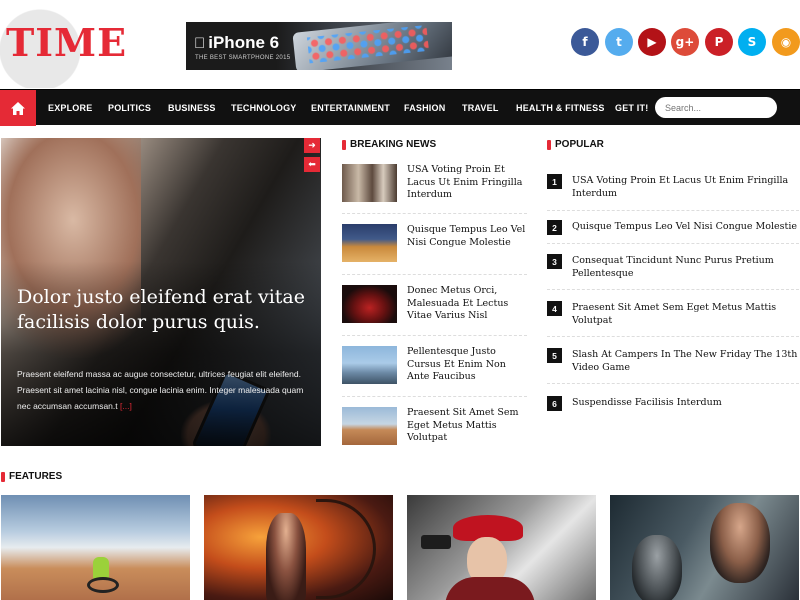 Image resolution: width=800 pixels, height=600 pixels. Describe the element at coordinates (369, 243) in the screenshot. I see `news-thumbnail-rally` at that location.